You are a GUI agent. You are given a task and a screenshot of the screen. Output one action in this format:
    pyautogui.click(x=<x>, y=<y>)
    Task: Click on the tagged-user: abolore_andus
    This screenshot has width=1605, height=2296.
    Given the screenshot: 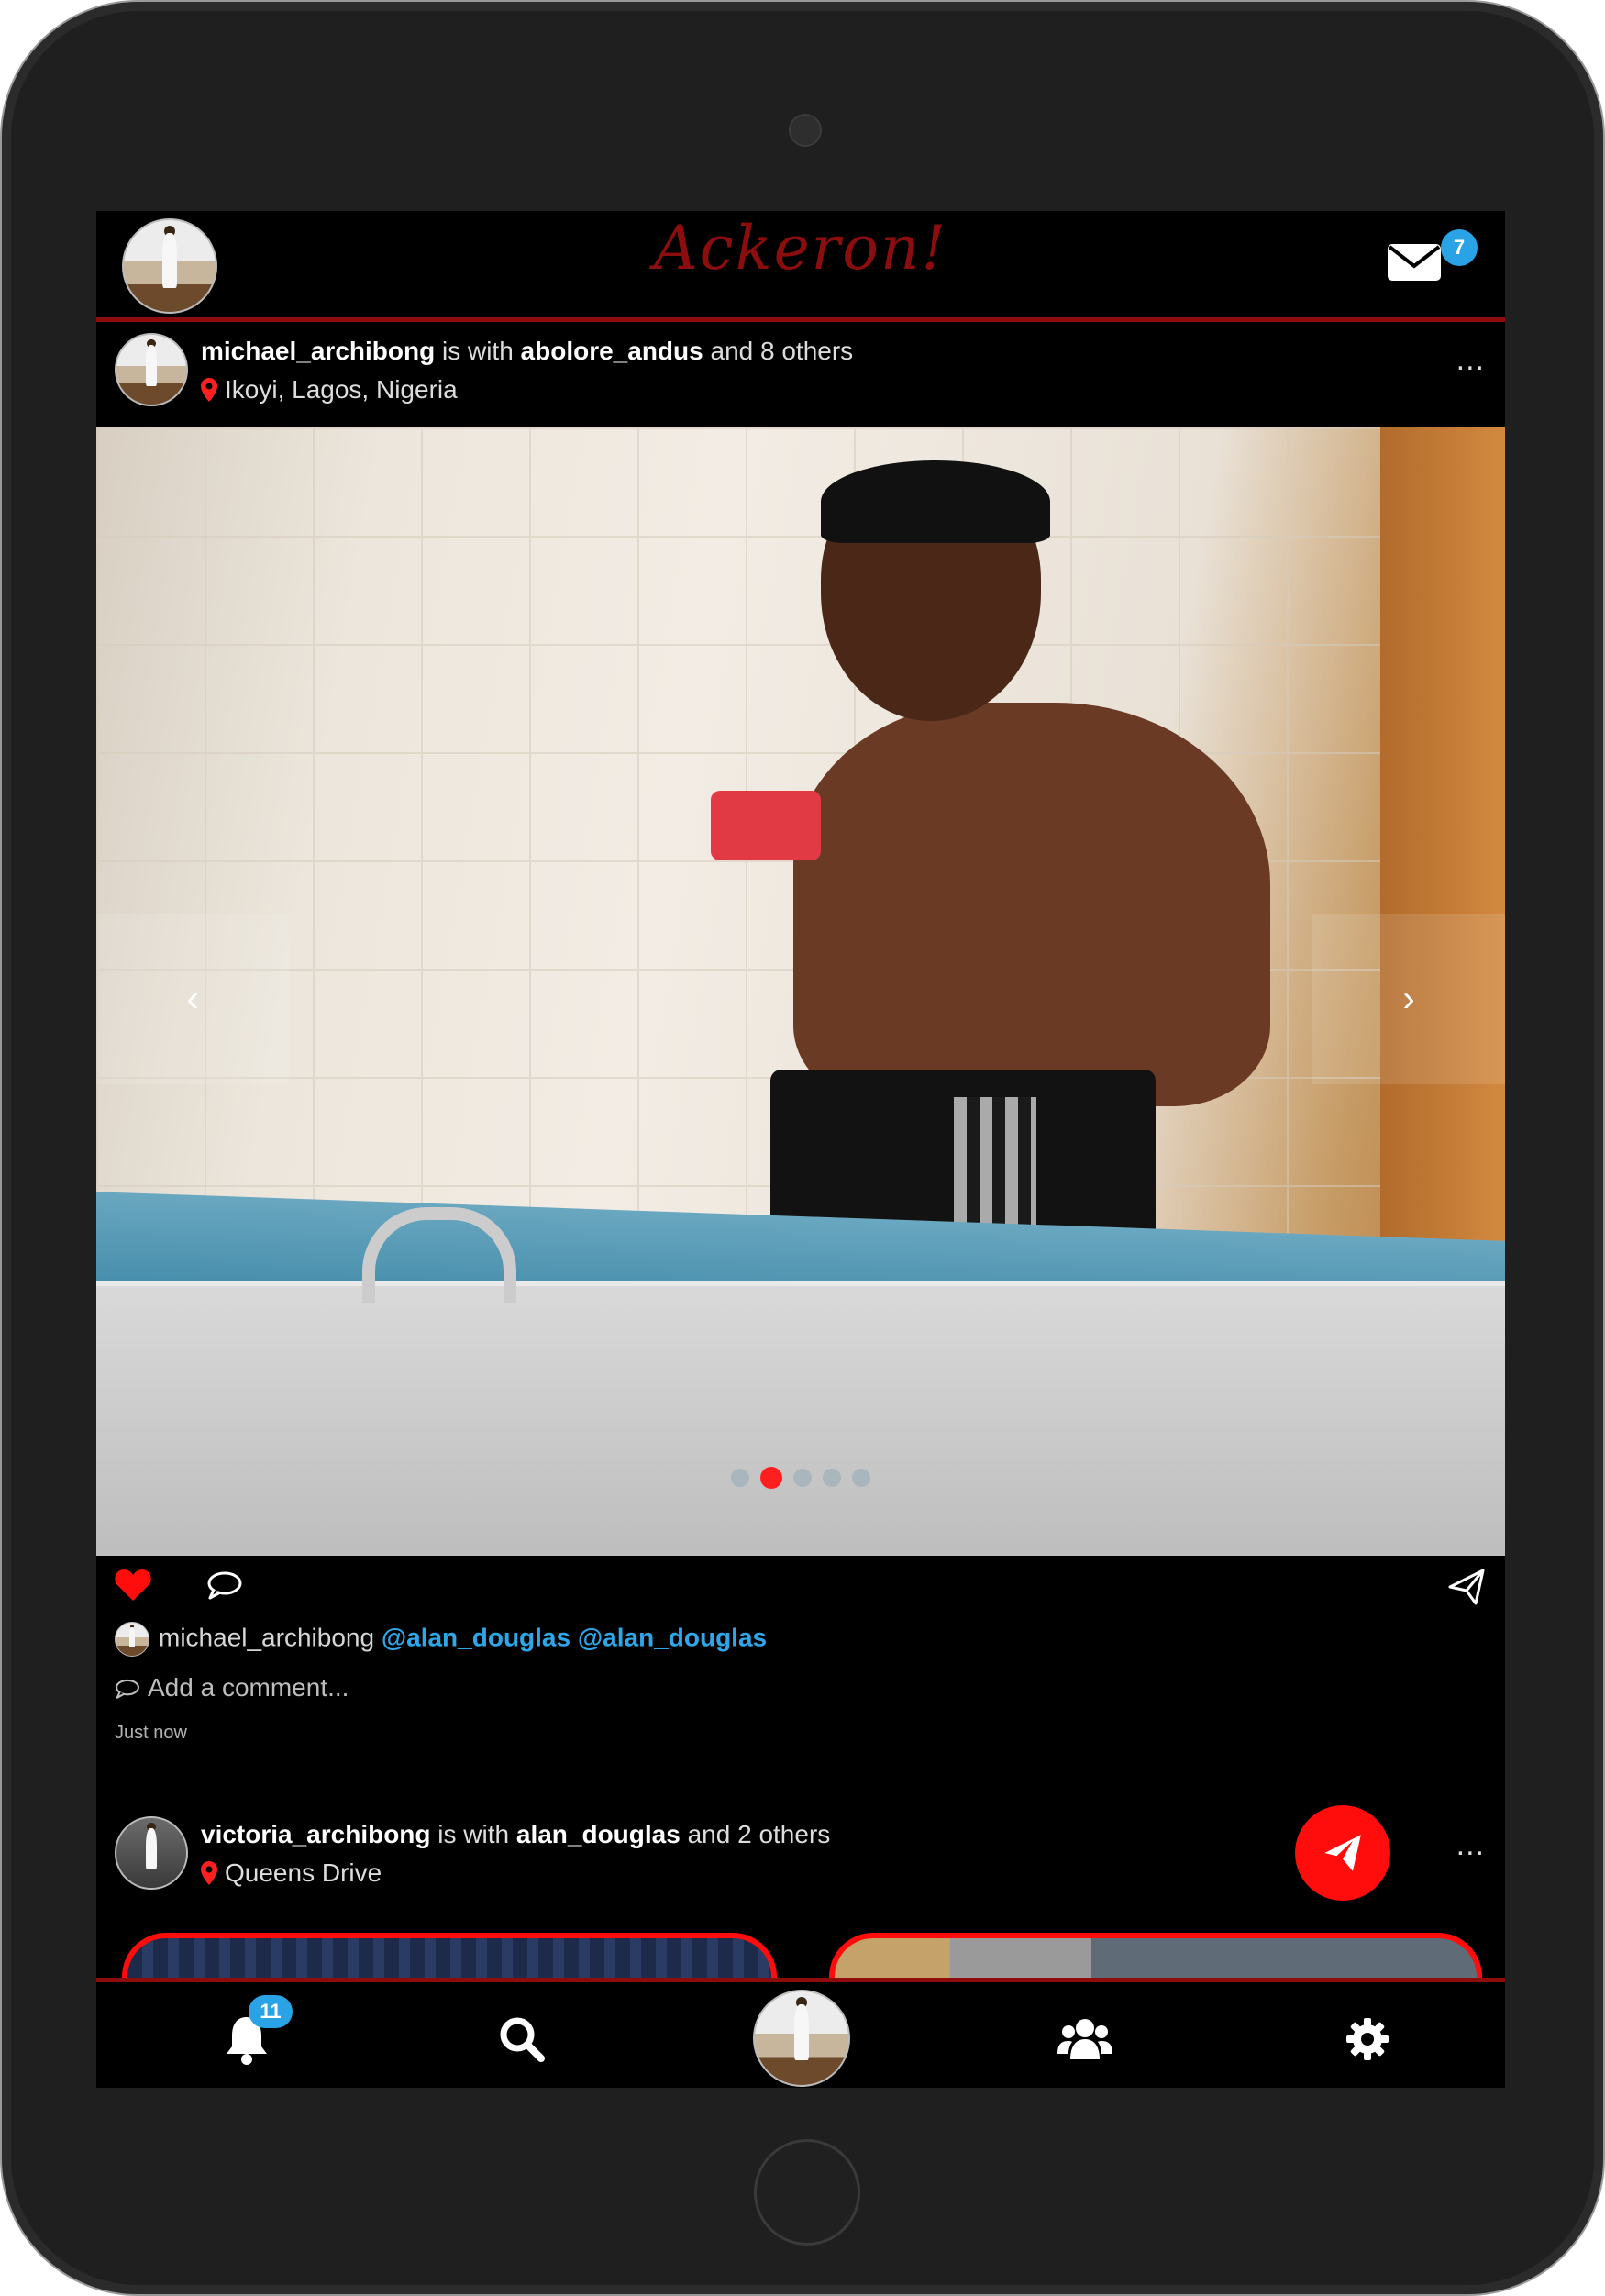 What is the action you would take?
    pyautogui.click(x=612, y=351)
    